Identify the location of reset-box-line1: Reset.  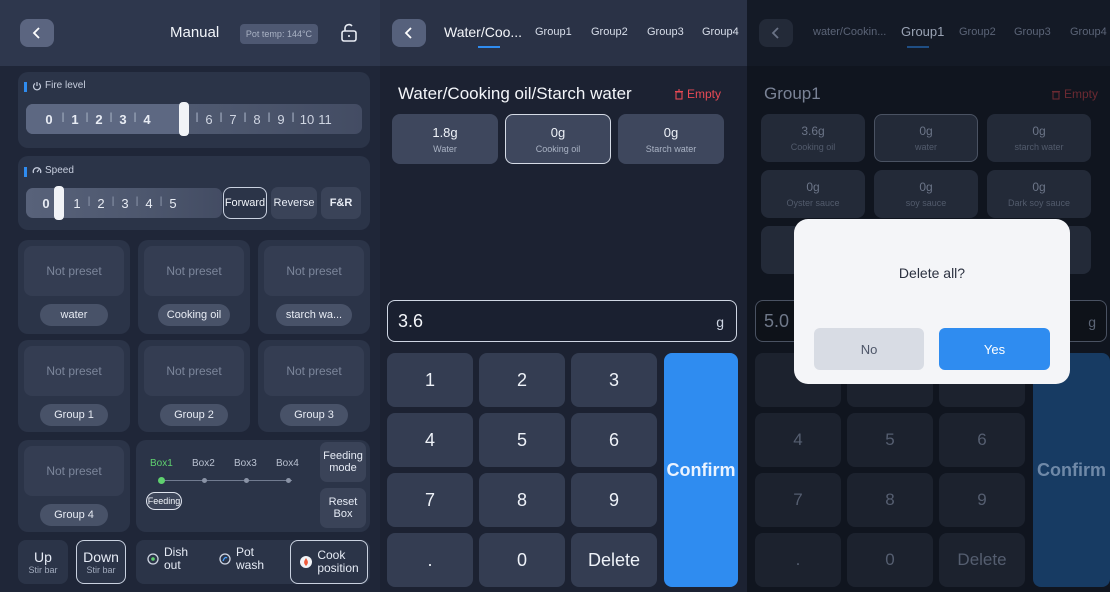
(343, 502).